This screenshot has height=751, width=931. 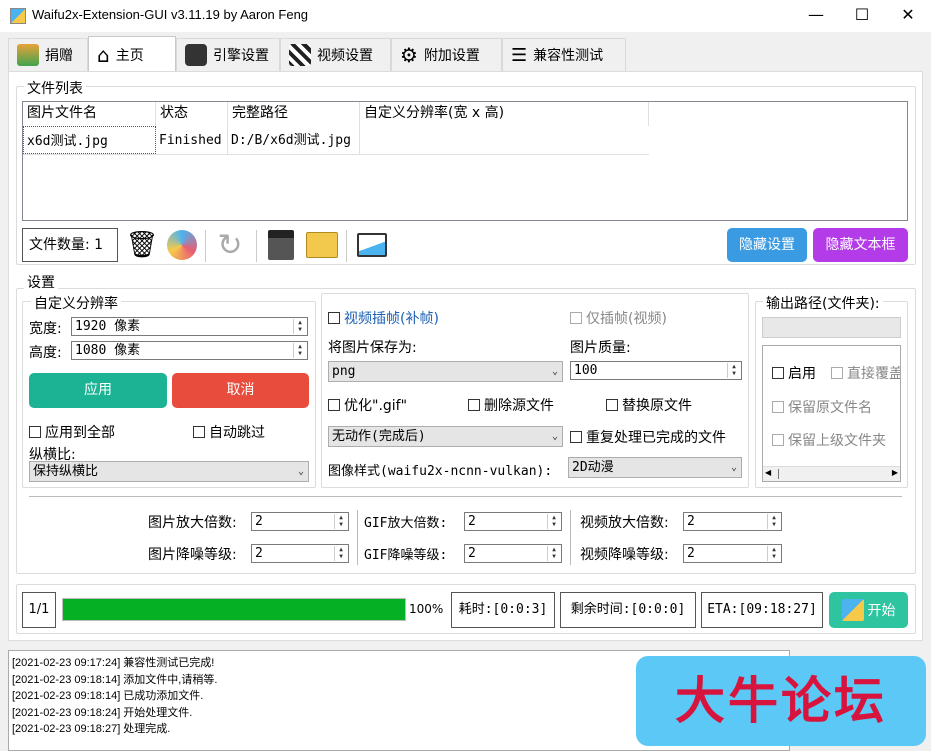 I want to click on remove-item-icon: 🗑, so click(x=142, y=245).